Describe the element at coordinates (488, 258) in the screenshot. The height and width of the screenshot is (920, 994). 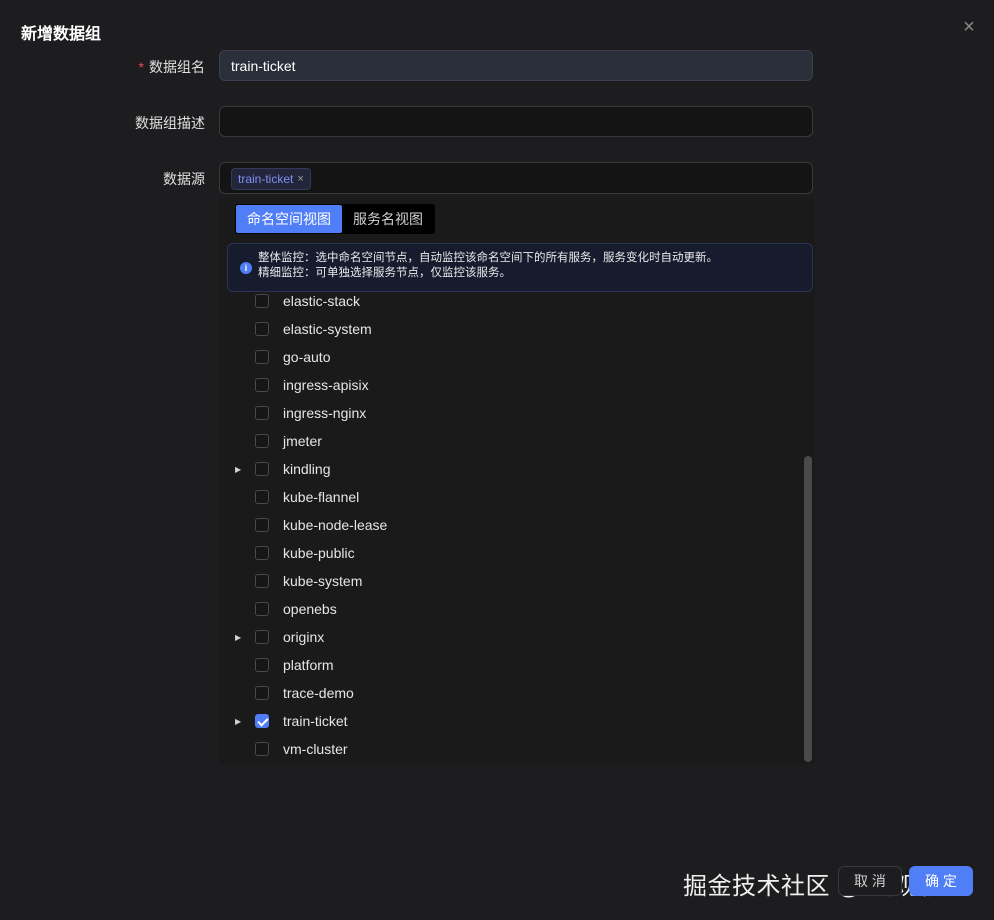
I see `info-line-1: 整体监控：选中命名空间节点，自动监控该命名空间下的所有服务，服务变化时自动更新。` at that location.